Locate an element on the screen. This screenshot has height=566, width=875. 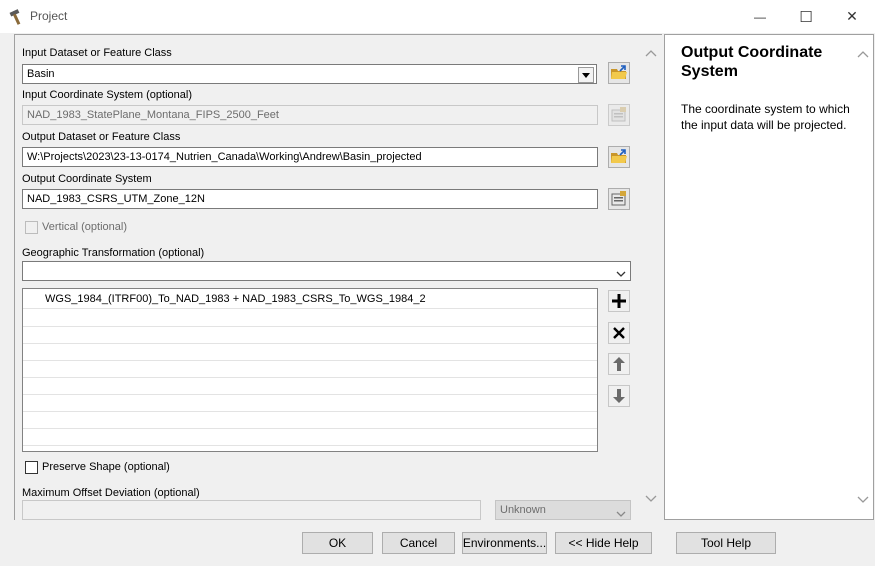
delete-row-button is located at coordinates (619, 333).